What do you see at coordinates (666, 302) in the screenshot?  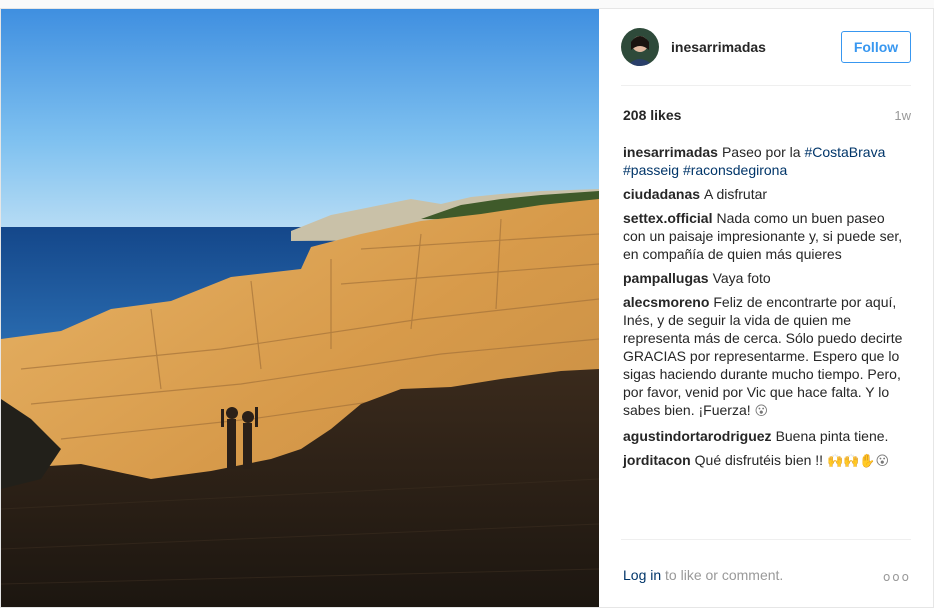 I see `comment-username: alecsmoreno` at bounding box center [666, 302].